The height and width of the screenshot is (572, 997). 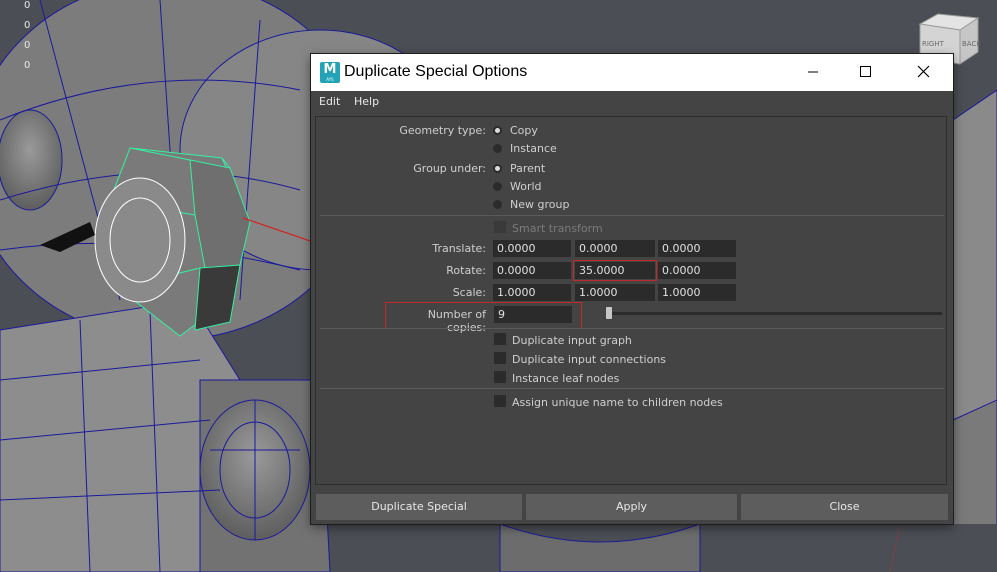 I want to click on smart-transform-label: Smart transform, so click(x=557, y=228).